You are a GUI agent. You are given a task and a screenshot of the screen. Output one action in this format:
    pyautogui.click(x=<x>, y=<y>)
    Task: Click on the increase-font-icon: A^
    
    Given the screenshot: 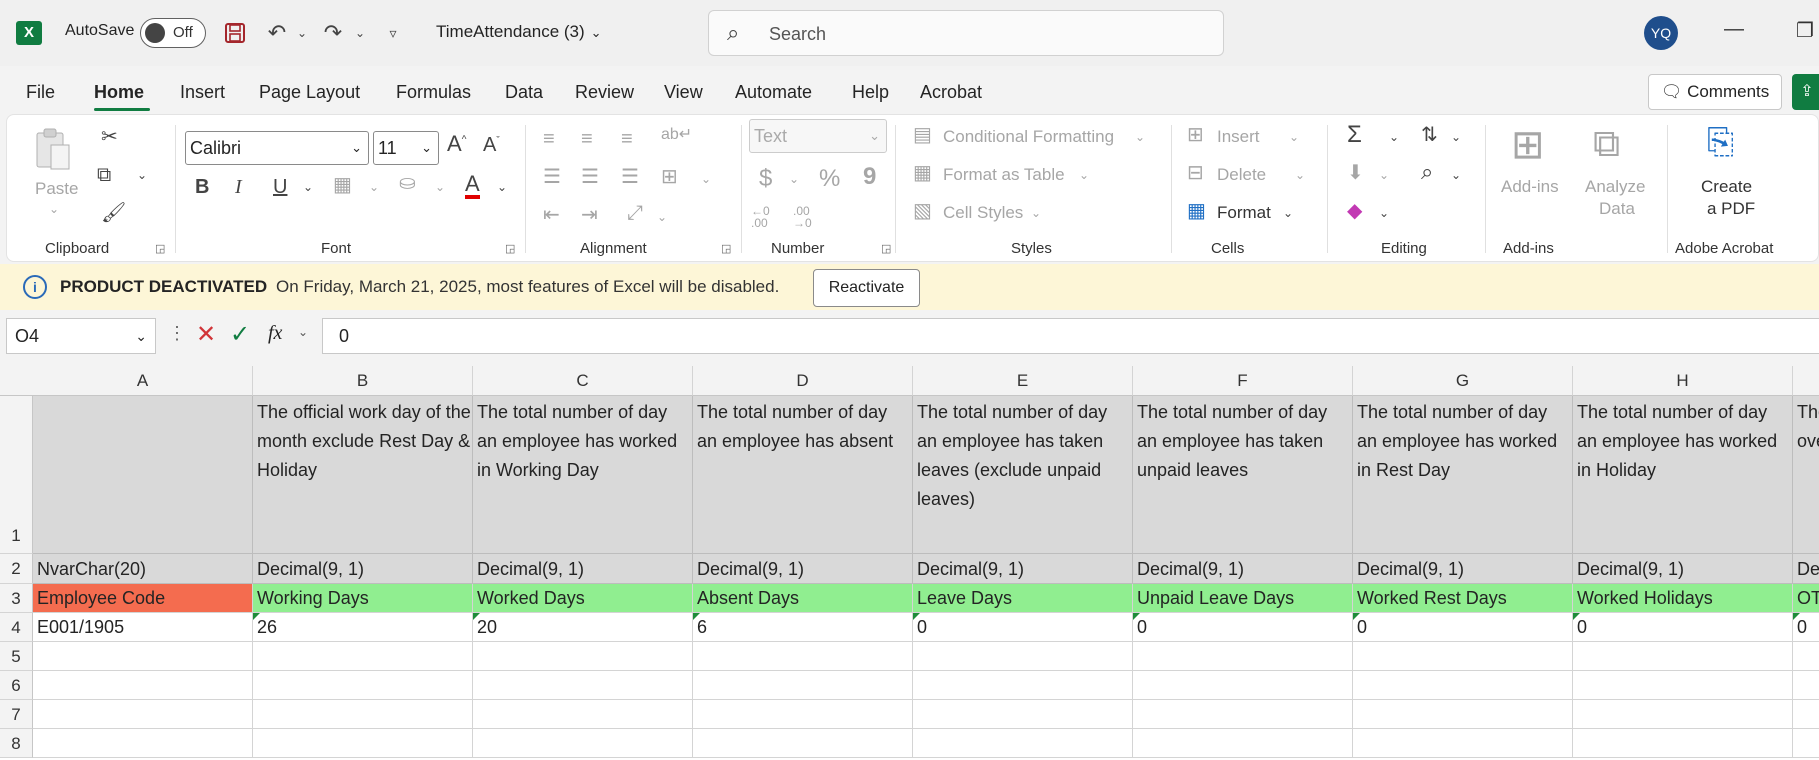 What is the action you would take?
    pyautogui.click(x=456, y=144)
    